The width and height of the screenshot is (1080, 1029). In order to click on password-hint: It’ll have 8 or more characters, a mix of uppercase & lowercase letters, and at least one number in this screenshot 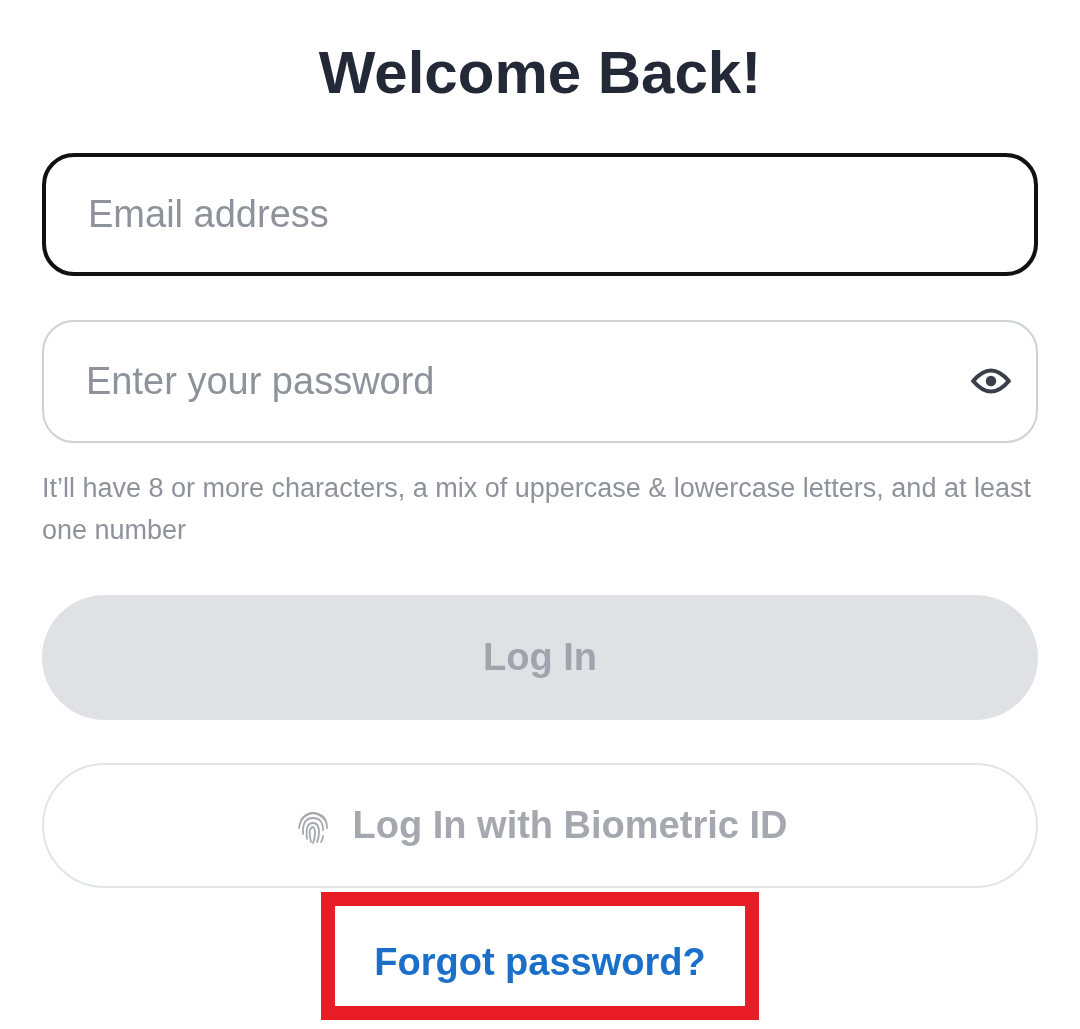, I will do `click(537, 509)`.